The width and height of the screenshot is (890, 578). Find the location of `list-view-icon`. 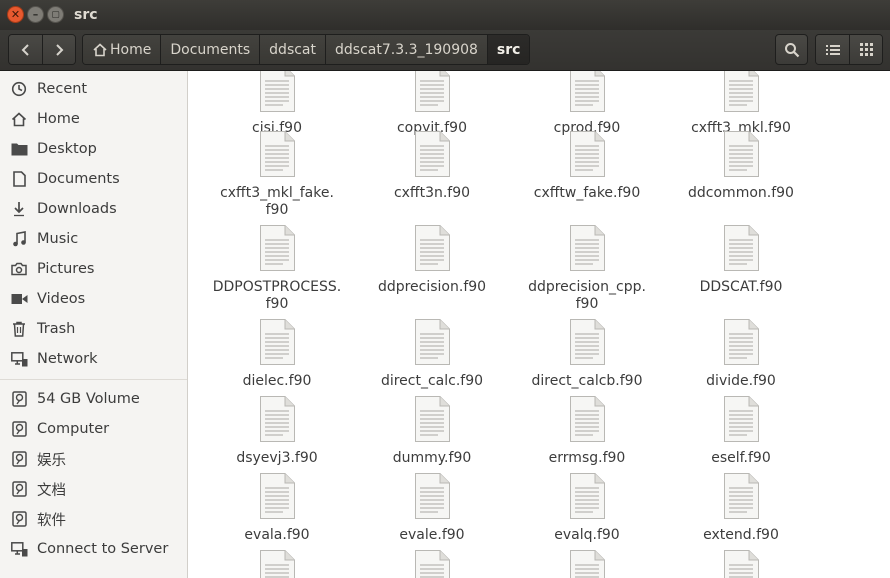

list-view-icon is located at coordinates (832, 49).